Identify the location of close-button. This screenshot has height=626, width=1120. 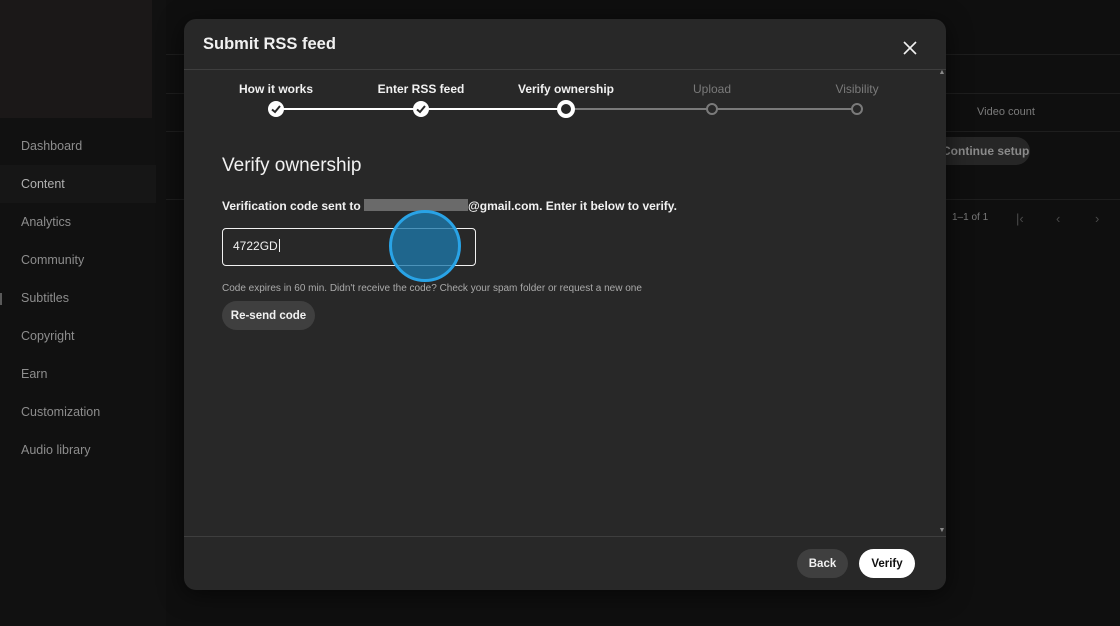
(910, 48).